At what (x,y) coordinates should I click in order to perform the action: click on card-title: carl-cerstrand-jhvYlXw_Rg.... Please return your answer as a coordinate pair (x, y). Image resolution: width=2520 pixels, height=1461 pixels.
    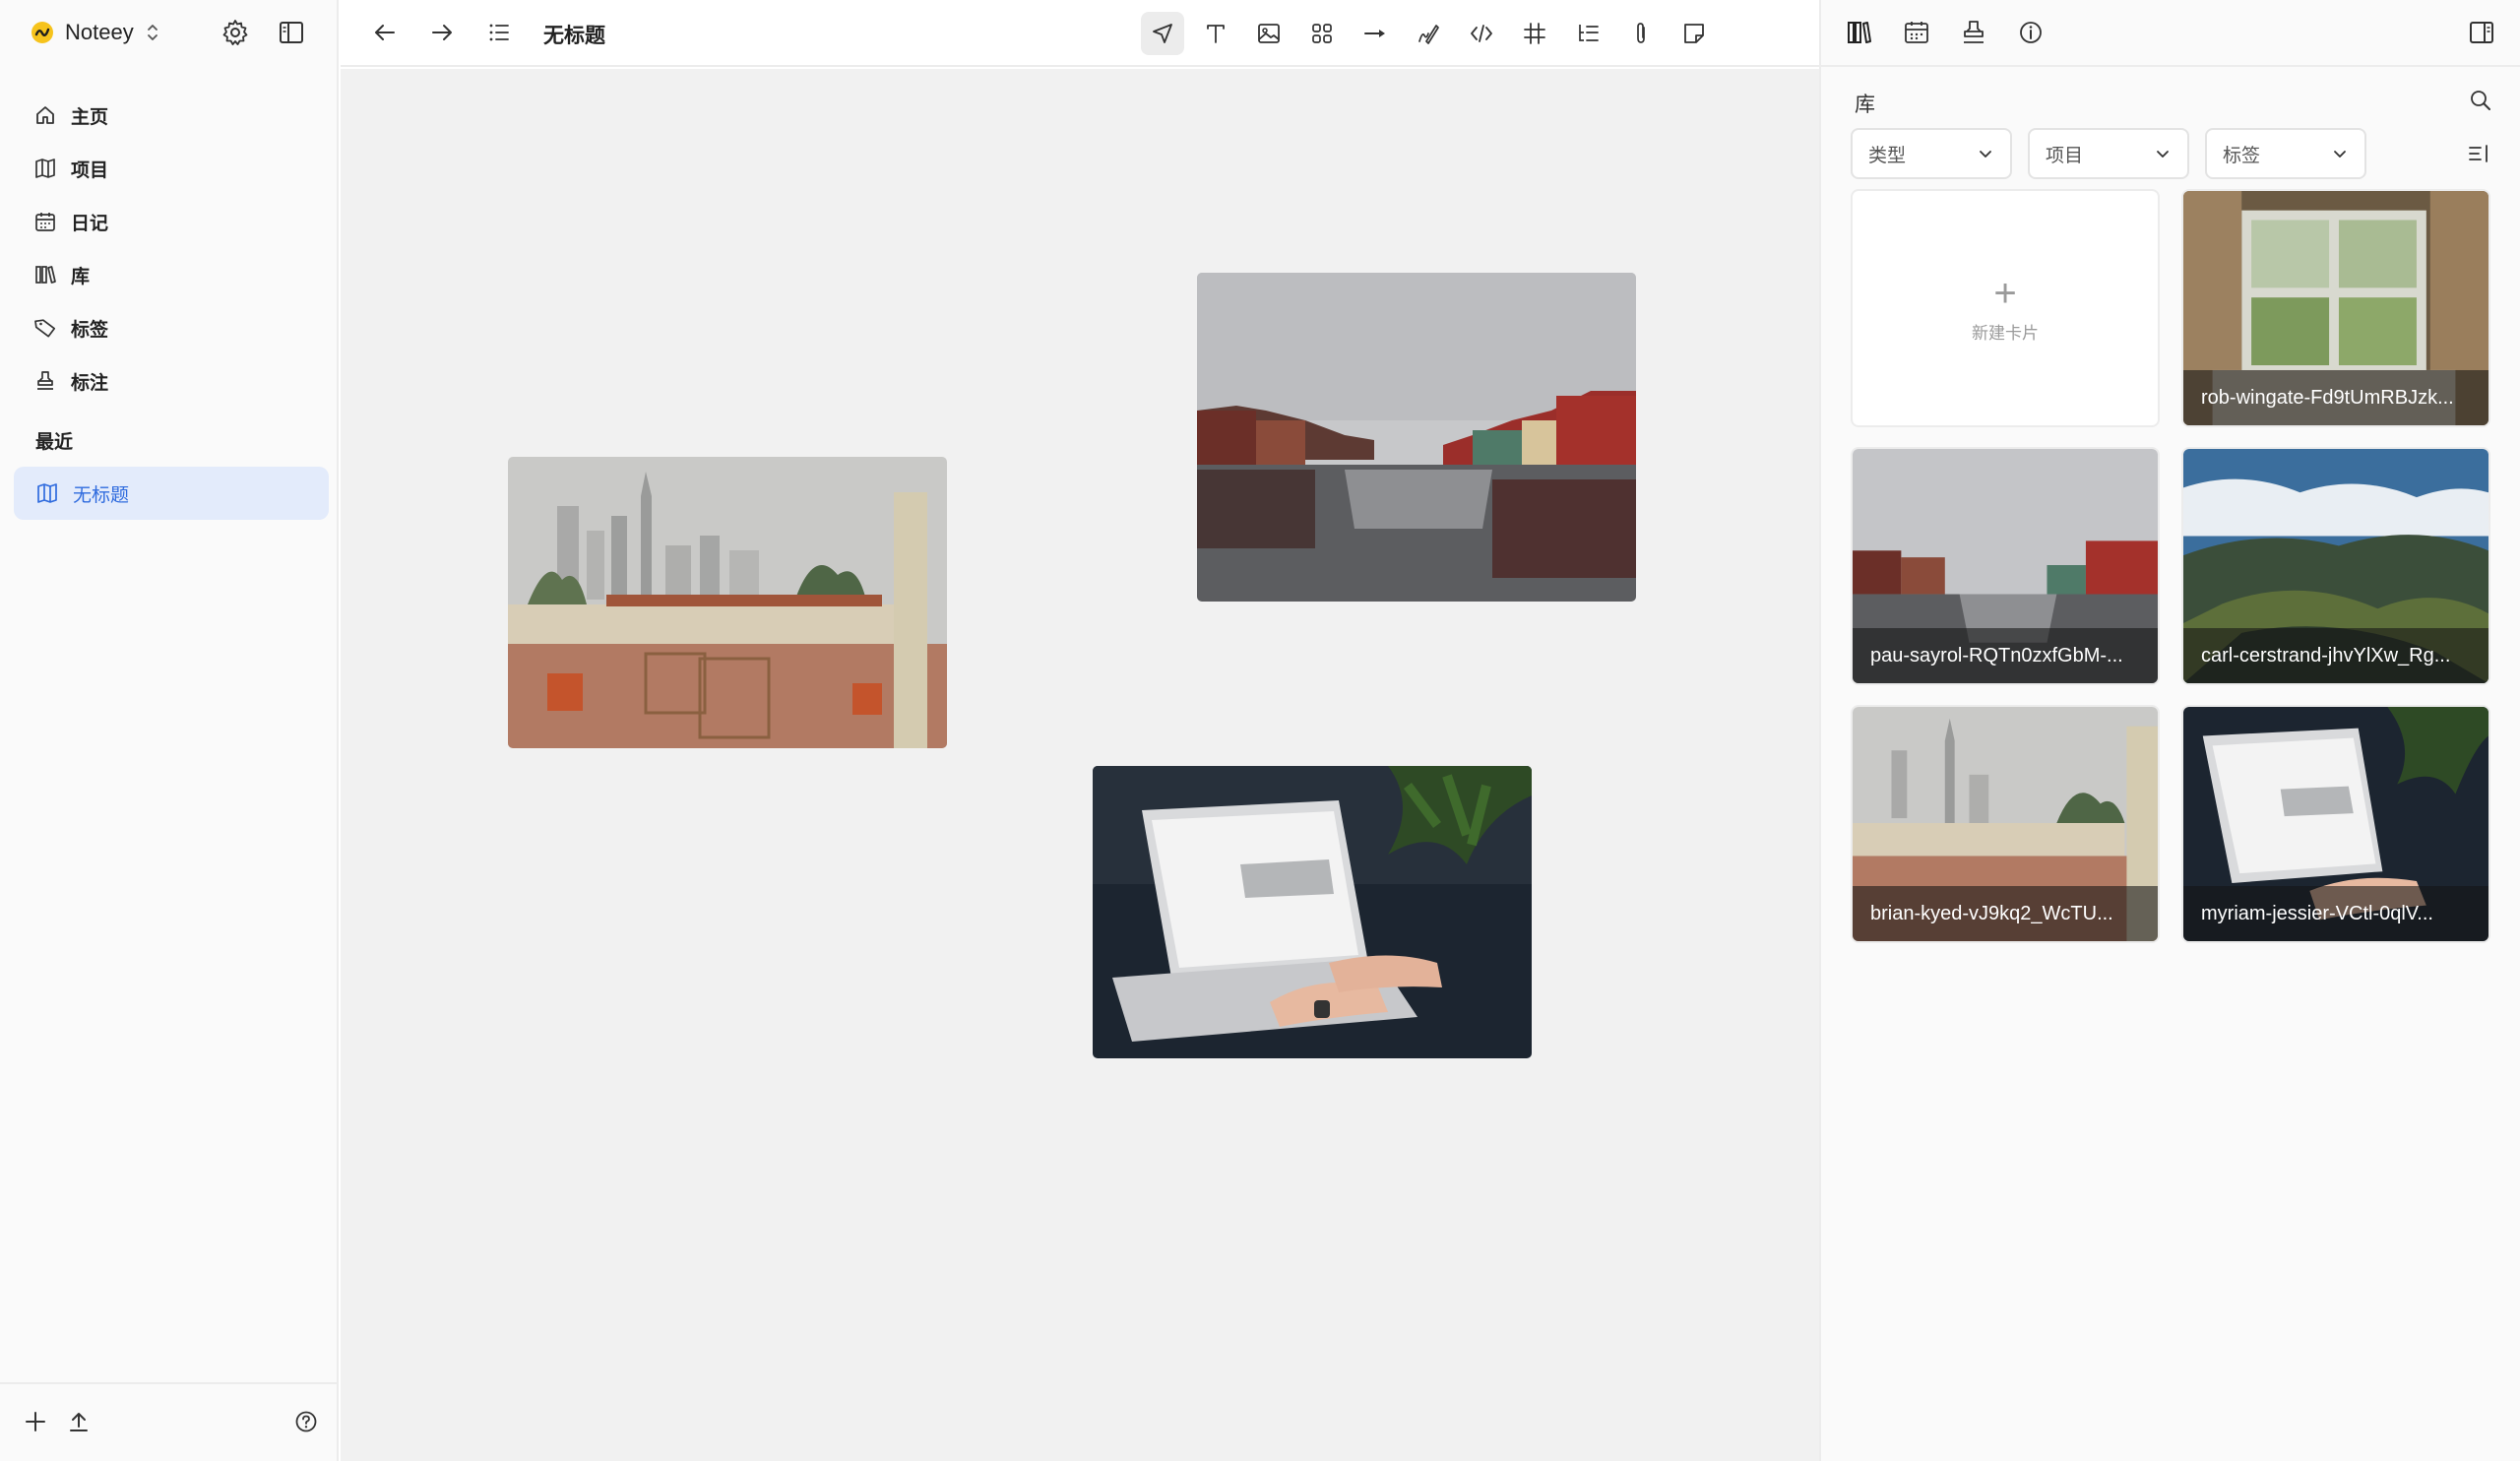
    Looking at the image, I should click on (2335, 655).